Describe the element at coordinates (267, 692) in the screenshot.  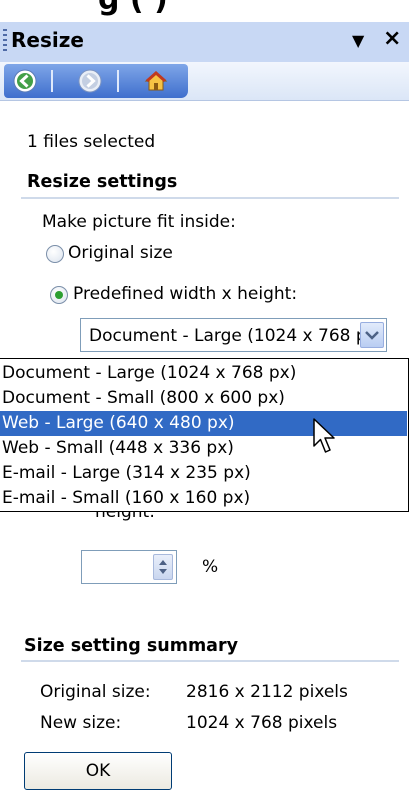
I see `original-size-summary-value: 2816 x 2112 pixels` at that location.